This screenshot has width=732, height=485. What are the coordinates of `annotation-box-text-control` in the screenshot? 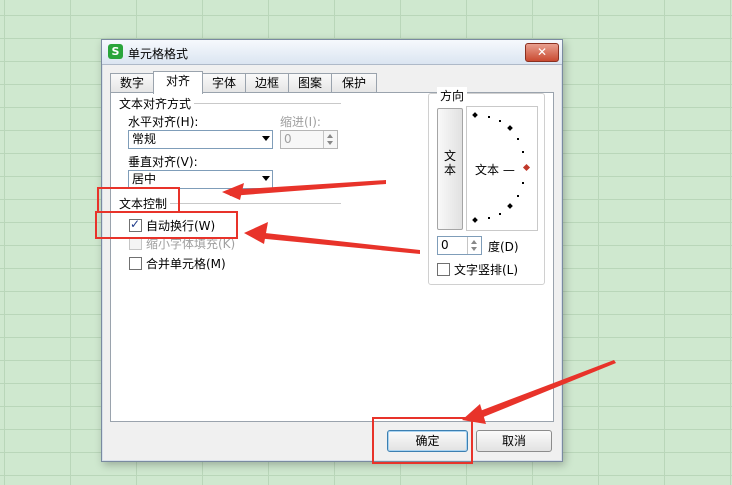 It's located at (138, 200).